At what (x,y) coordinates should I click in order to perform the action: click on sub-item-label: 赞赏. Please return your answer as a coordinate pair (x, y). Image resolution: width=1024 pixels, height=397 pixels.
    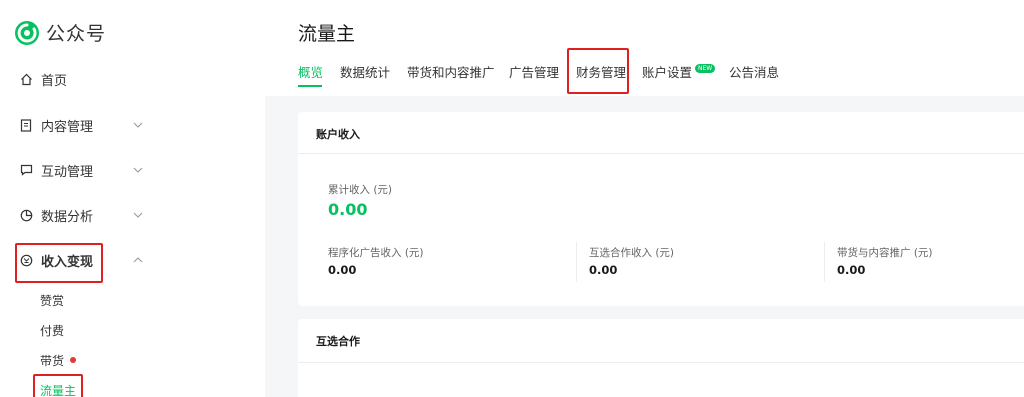
    Looking at the image, I should click on (52, 300).